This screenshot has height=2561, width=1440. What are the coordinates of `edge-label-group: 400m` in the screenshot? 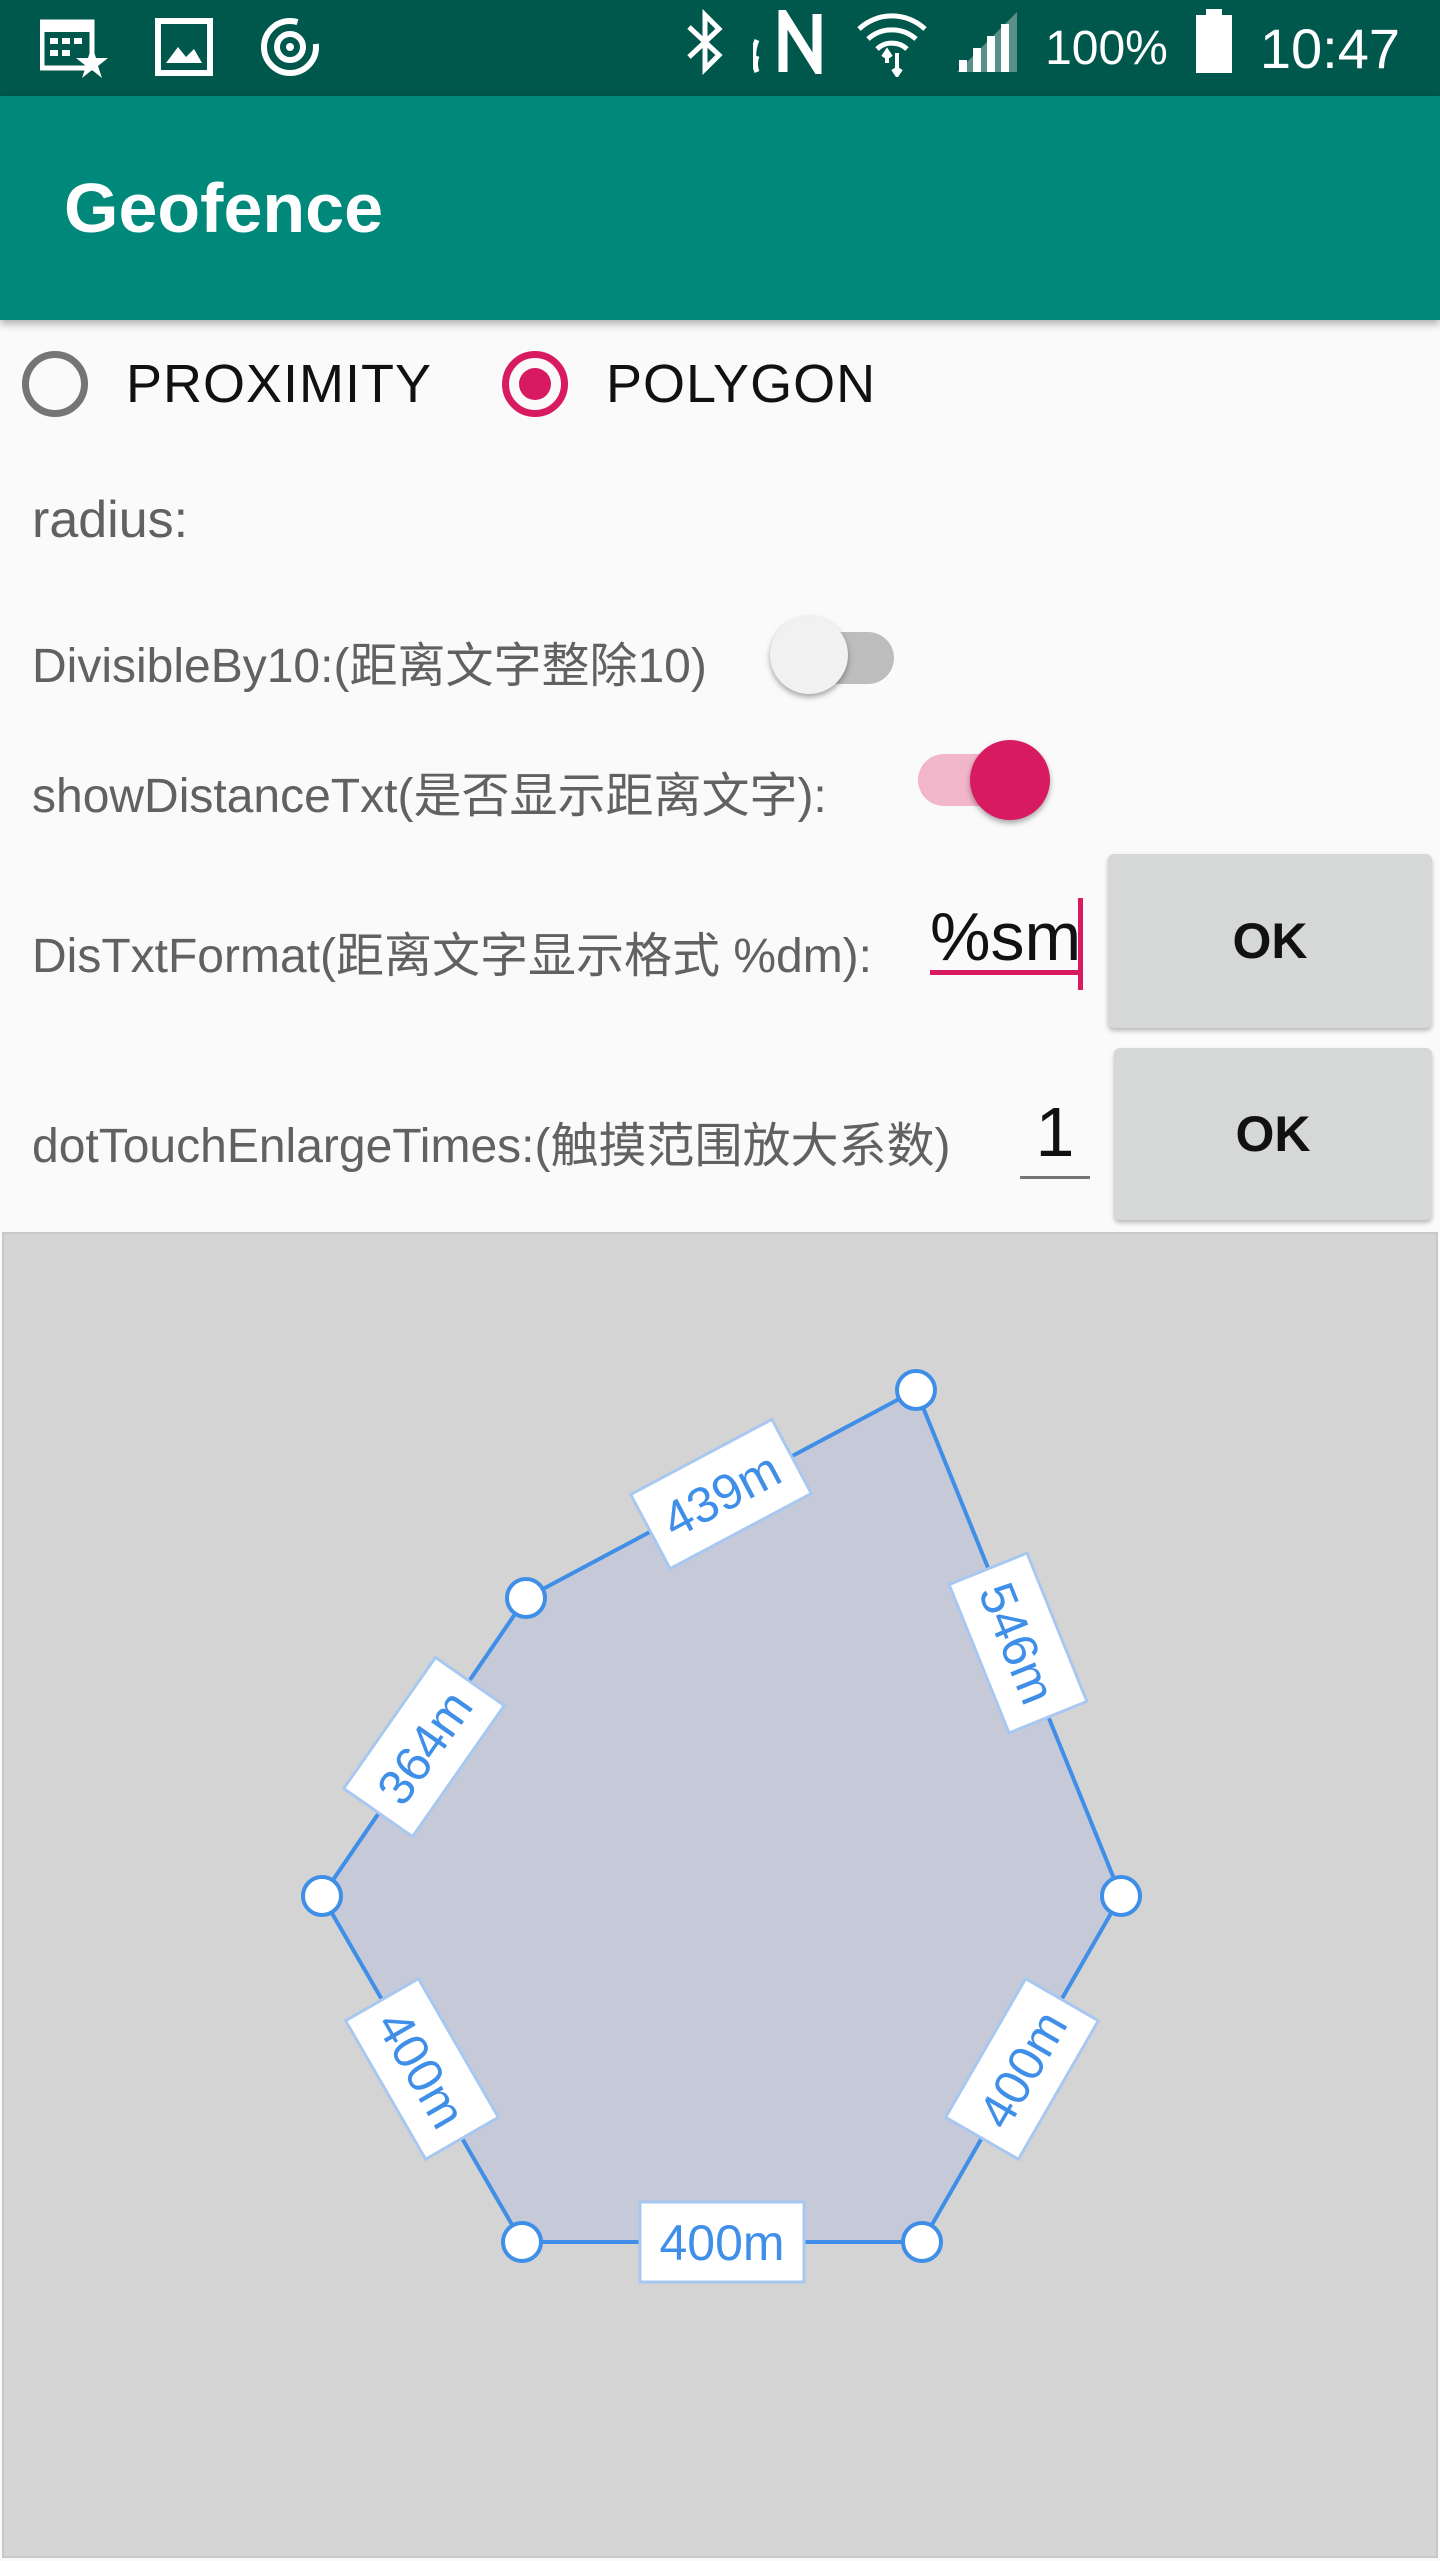 It's located at (722, 2242).